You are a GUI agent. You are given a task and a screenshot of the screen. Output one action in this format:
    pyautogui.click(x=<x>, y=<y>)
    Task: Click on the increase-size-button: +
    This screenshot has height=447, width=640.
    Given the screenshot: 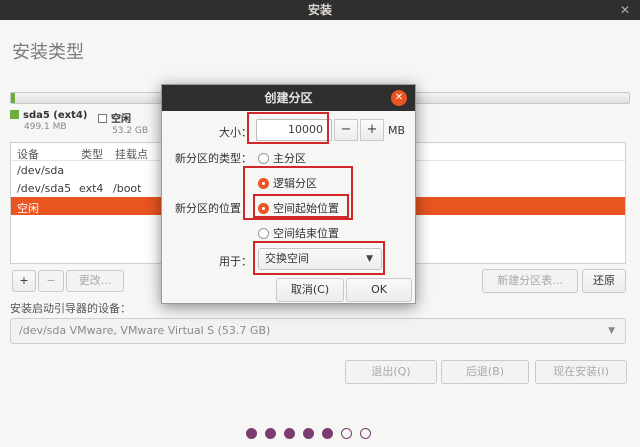 What is the action you would take?
    pyautogui.click(x=372, y=130)
    